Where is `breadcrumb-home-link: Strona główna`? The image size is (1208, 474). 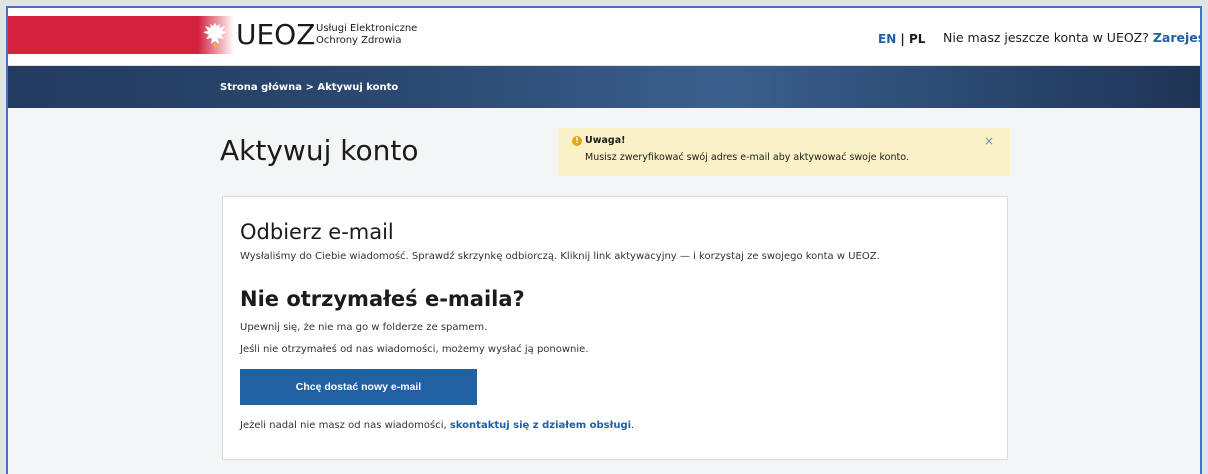
breadcrumb-home-link: Strona główna is located at coordinates (261, 87).